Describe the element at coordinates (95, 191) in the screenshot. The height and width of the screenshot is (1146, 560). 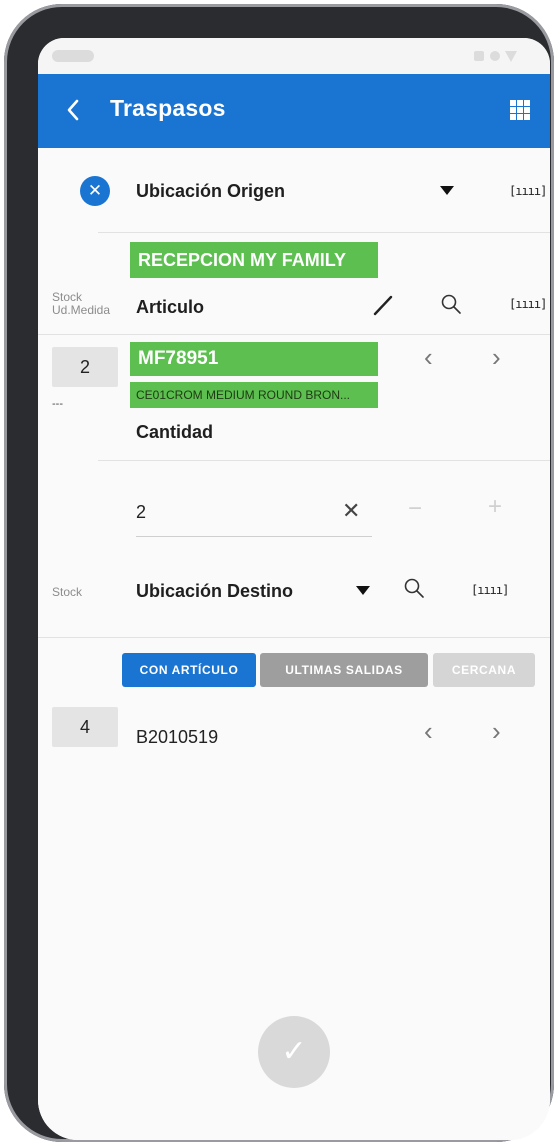
I see `close-circle-icon: ✕` at that location.